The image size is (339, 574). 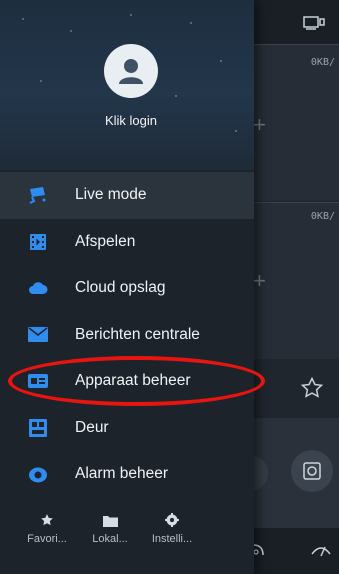 I want to click on target-icon, so click(x=312, y=471).